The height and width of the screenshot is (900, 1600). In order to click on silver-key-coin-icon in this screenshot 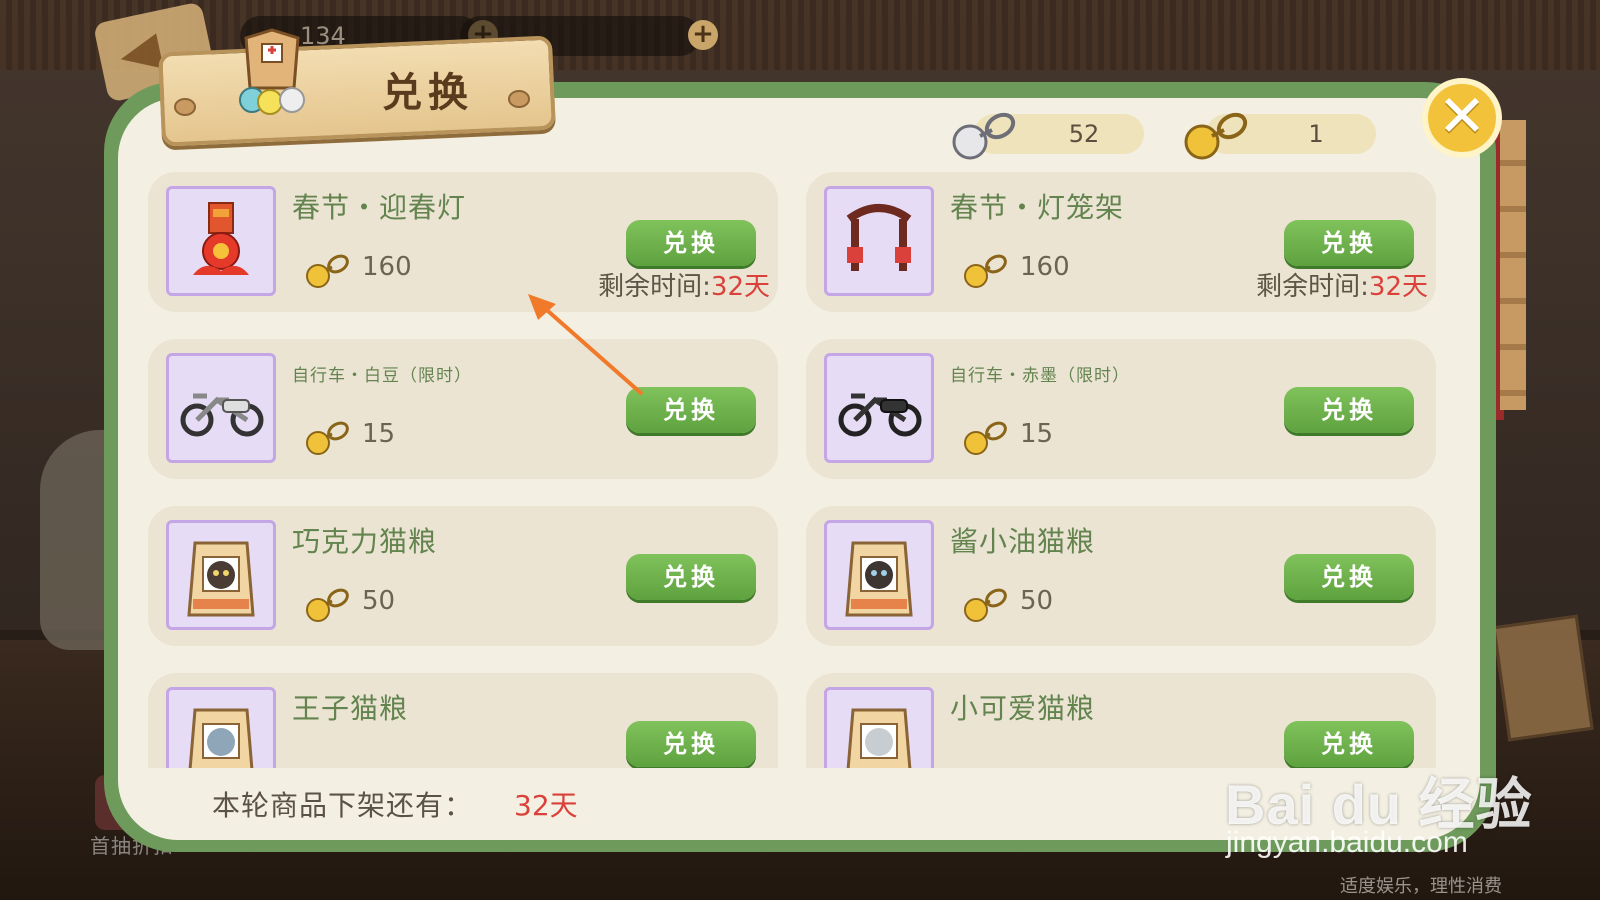, I will do `click(984, 136)`.